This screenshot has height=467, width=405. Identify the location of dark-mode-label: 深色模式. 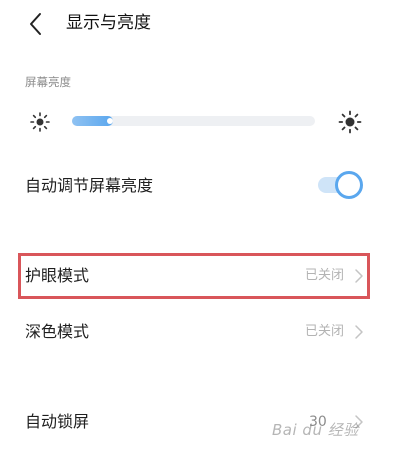
(57, 331).